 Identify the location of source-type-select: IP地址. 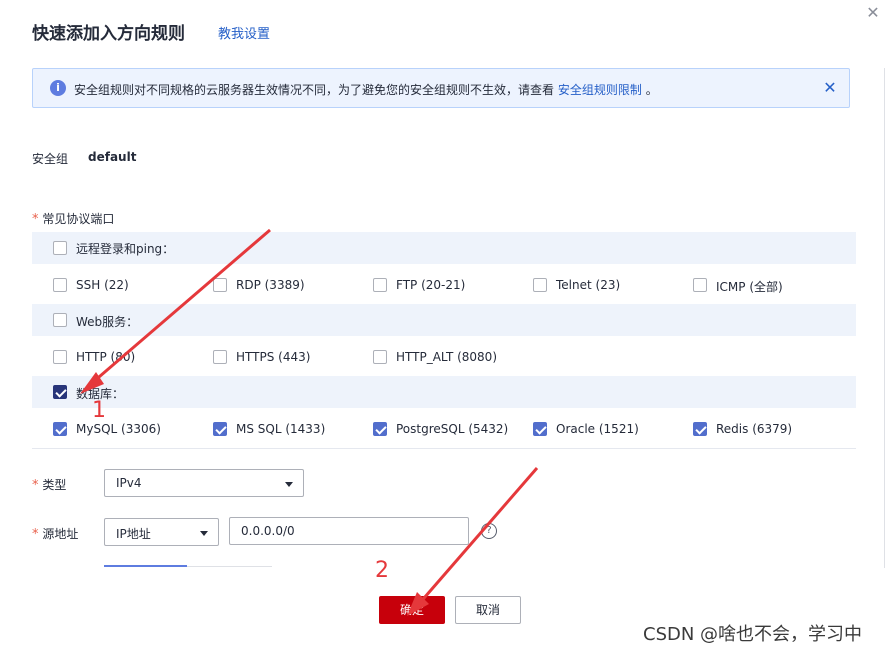
(161, 532).